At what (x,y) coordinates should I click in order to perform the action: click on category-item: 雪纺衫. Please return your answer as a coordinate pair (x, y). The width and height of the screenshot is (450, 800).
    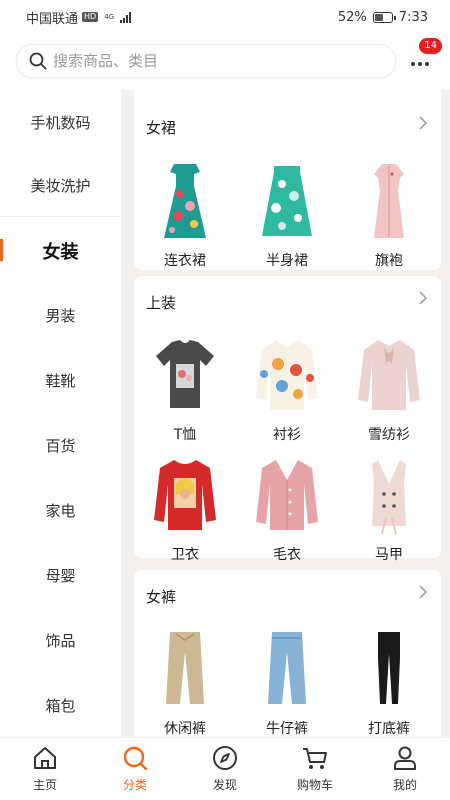
    Looking at the image, I should click on (389, 388).